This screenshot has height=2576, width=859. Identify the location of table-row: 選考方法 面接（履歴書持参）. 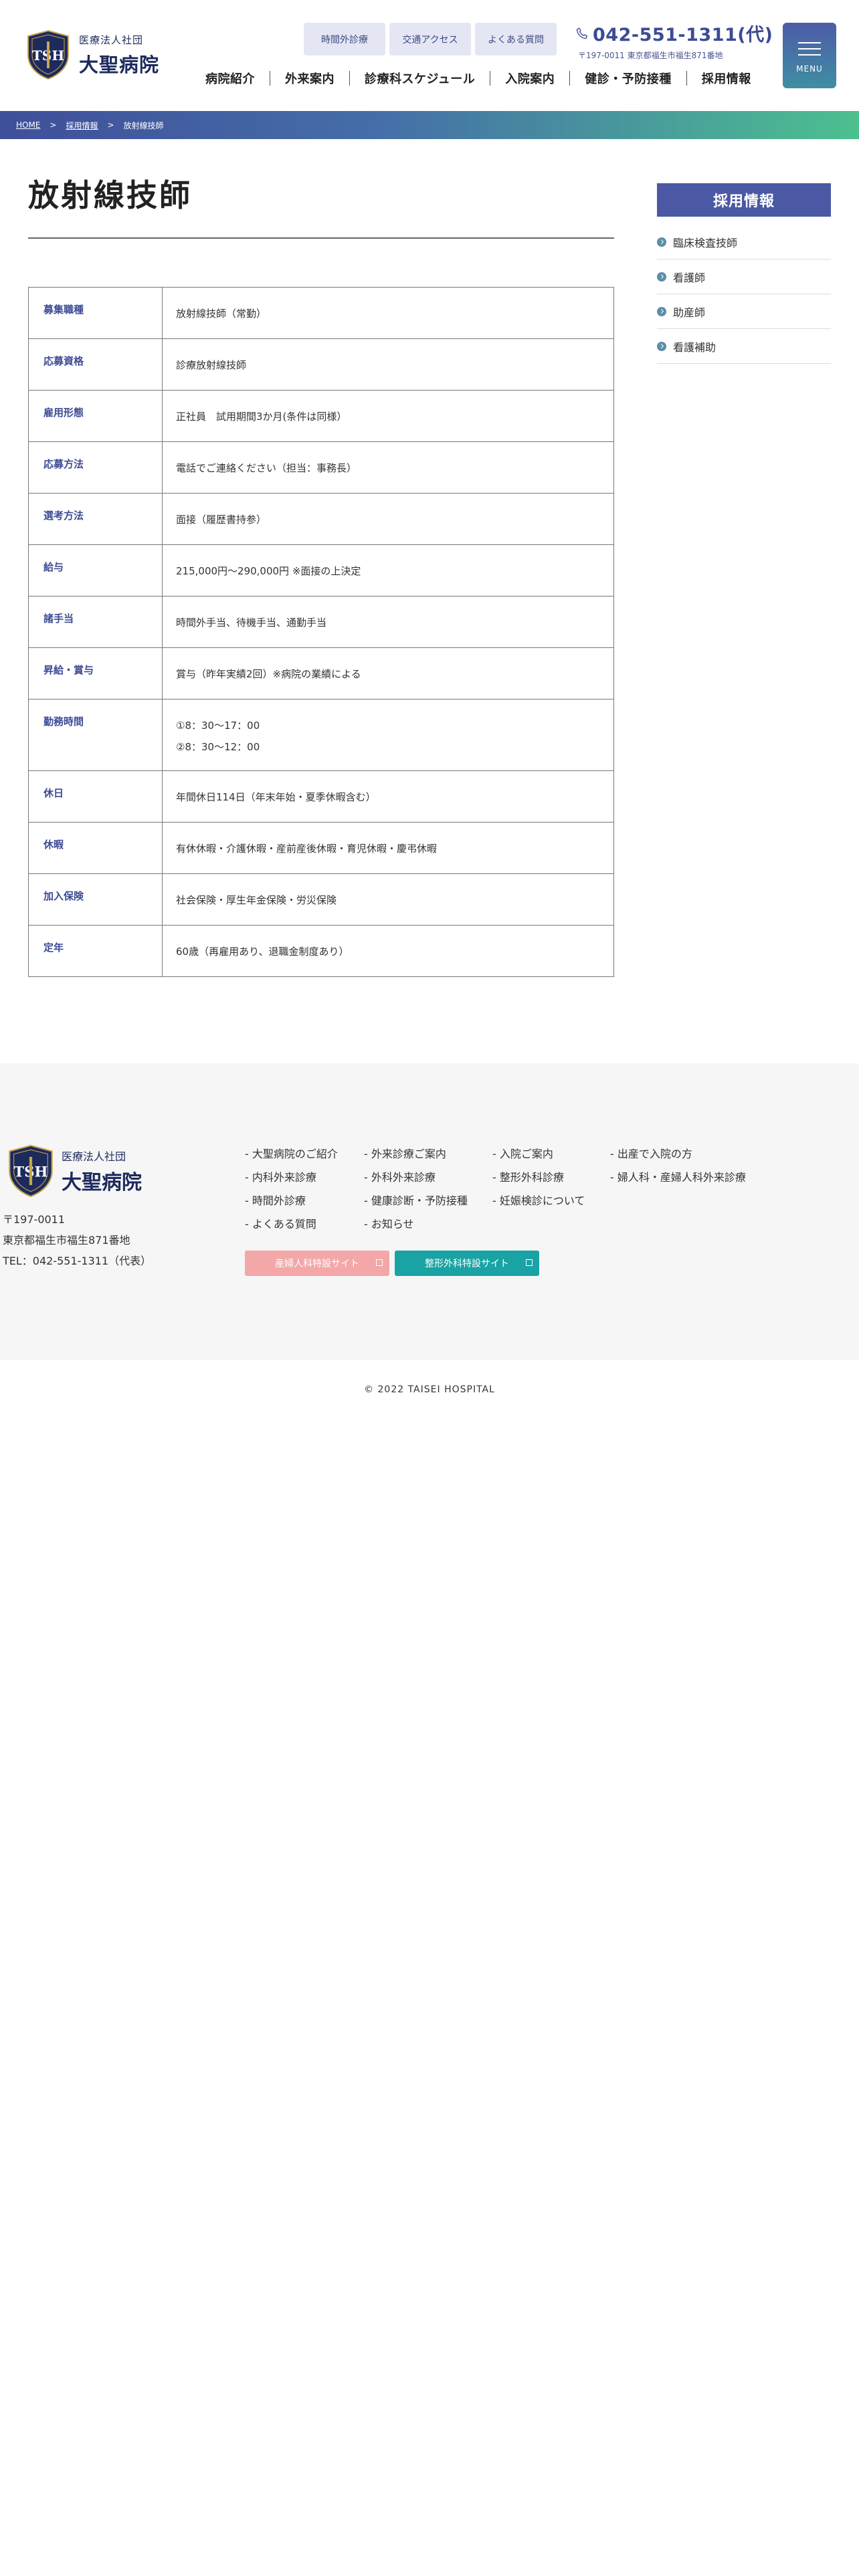
(321, 519).